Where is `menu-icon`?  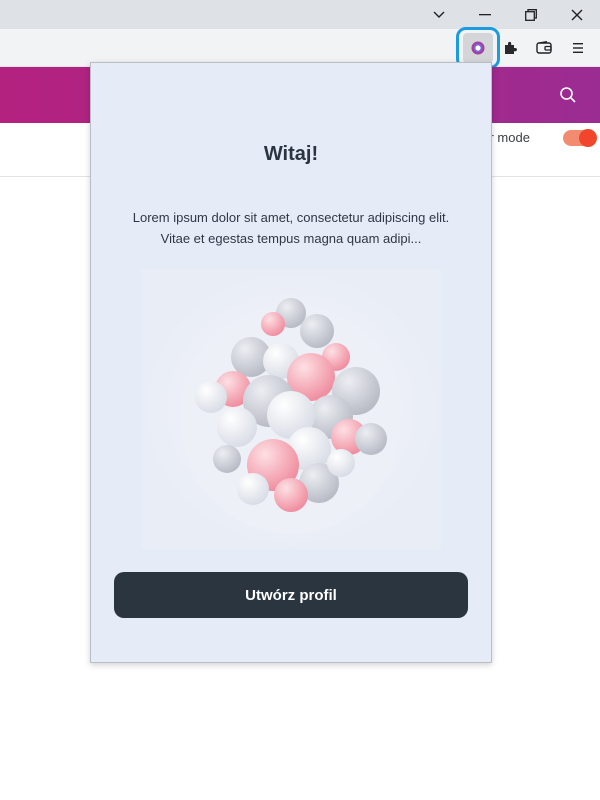
menu-icon is located at coordinates (578, 48).